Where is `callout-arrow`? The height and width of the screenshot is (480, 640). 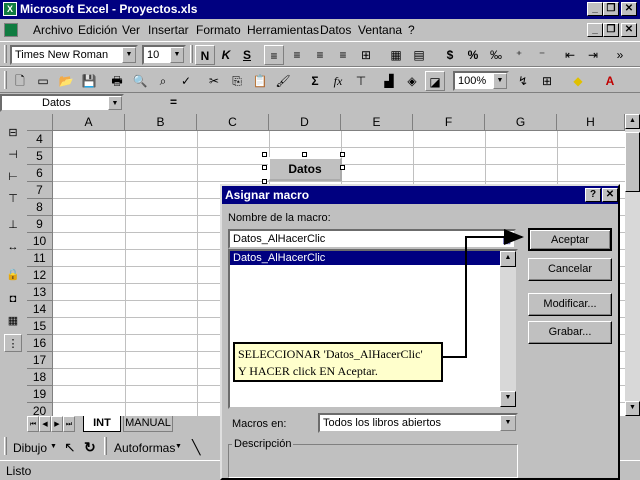
callout-arrow is located at coordinates (483, 293).